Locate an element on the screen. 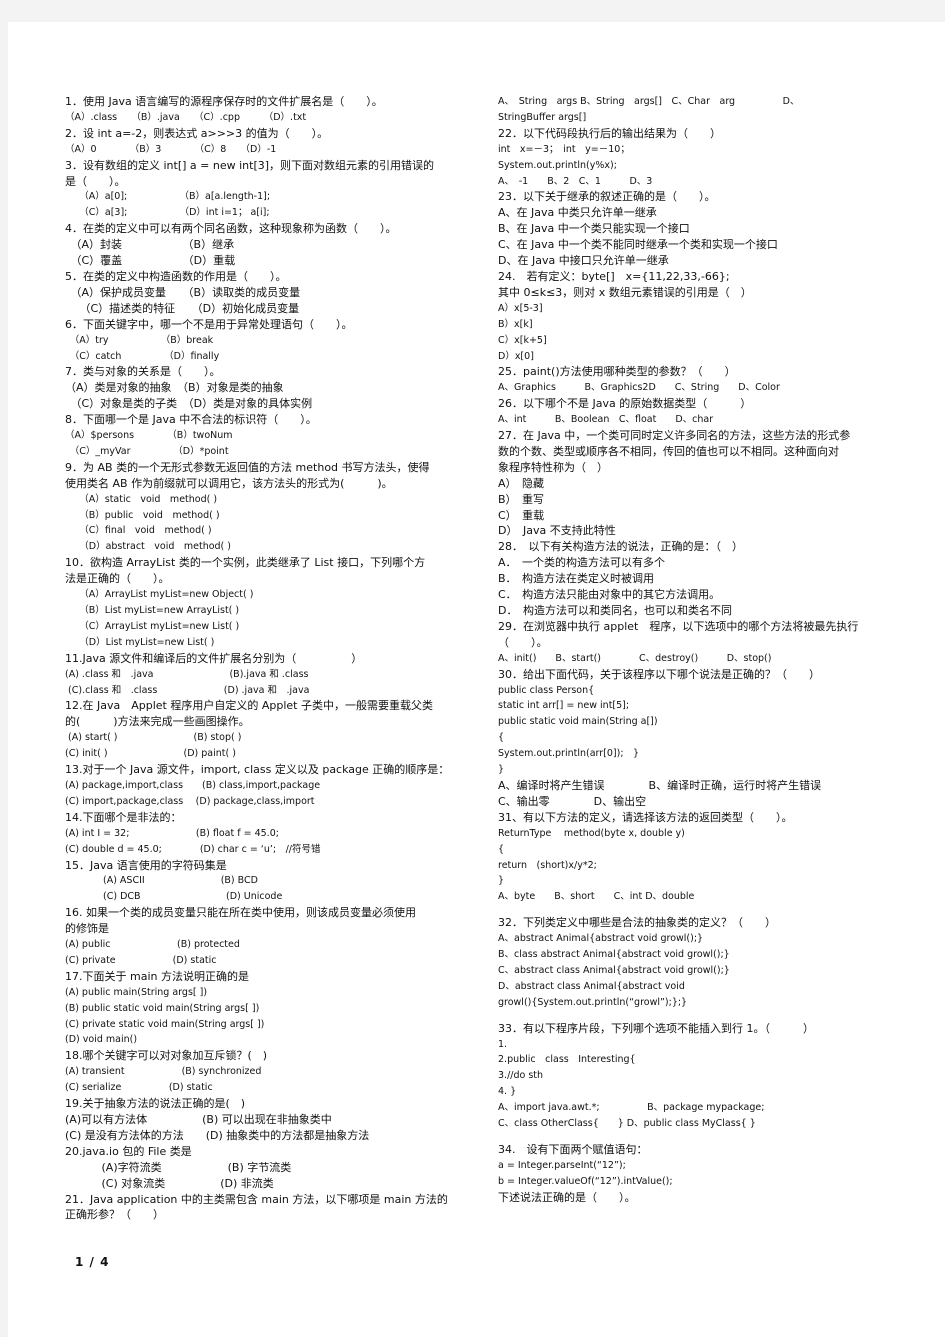 The image size is (945, 1337). question-text-line: 19.关于抽象方法的说法正确的是( ) is located at coordinates (155, 1104).